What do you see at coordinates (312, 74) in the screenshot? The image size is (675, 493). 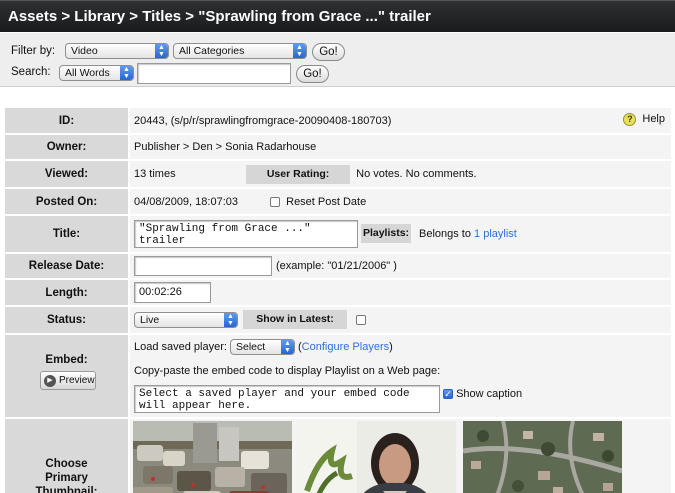 I see `search-go-button: Go!` at bounding box center [312, 74].